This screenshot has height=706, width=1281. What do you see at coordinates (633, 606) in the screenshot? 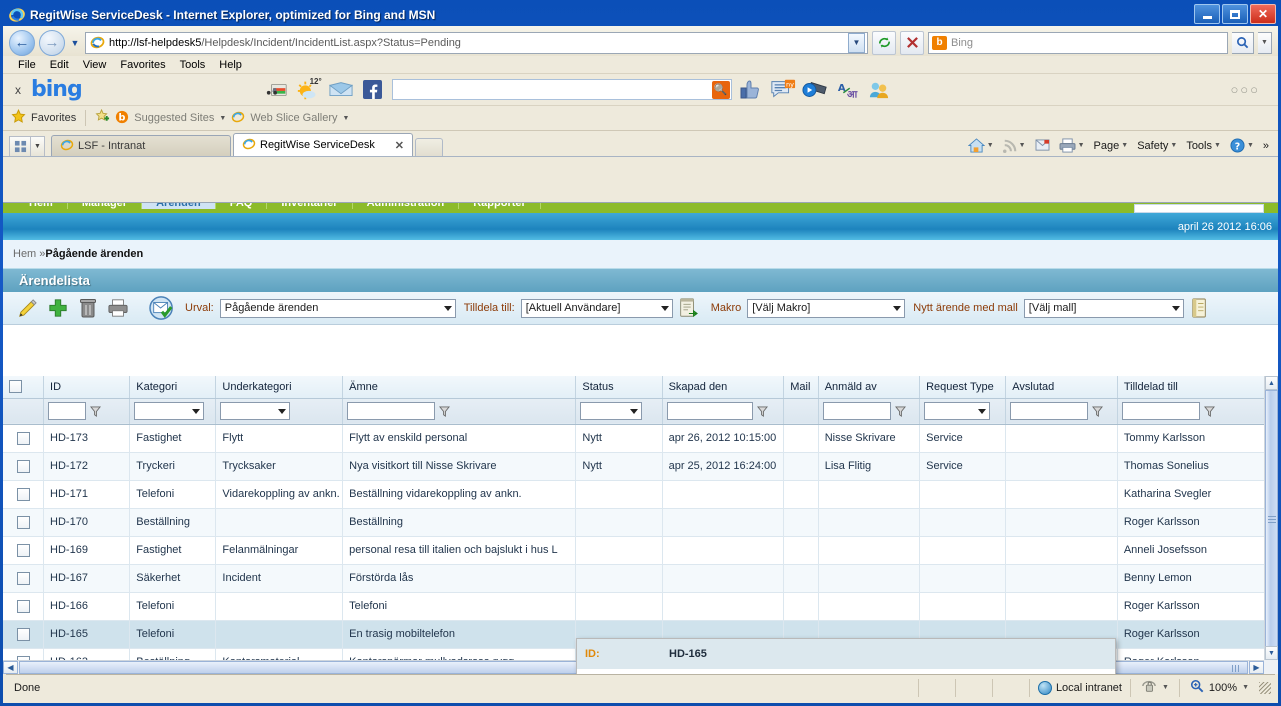
I see `table-row: HD-166 Telefoni Telefoni Roger Karlsson` at bounding box center [633, 606].